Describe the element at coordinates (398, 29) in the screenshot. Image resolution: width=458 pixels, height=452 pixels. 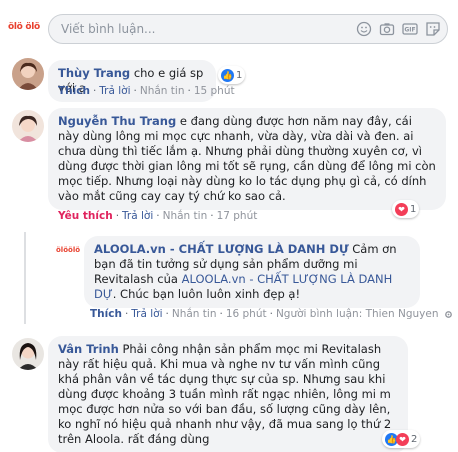
I see `compose-tools: GIF` at that location.